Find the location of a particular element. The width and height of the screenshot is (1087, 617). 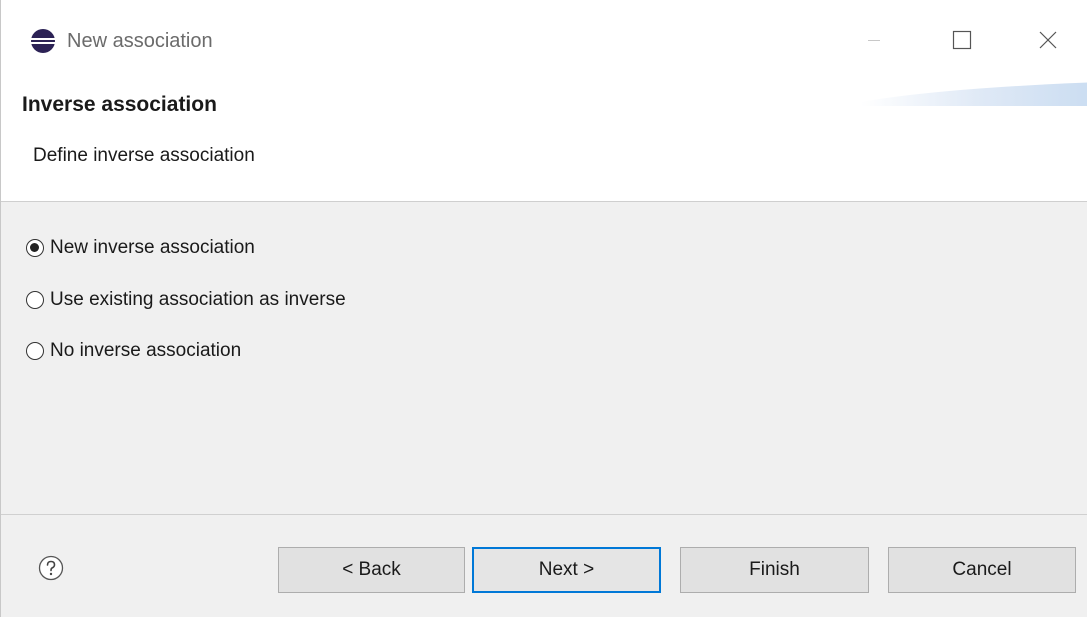

back-button: < Back is located at coordinates (371, 570).